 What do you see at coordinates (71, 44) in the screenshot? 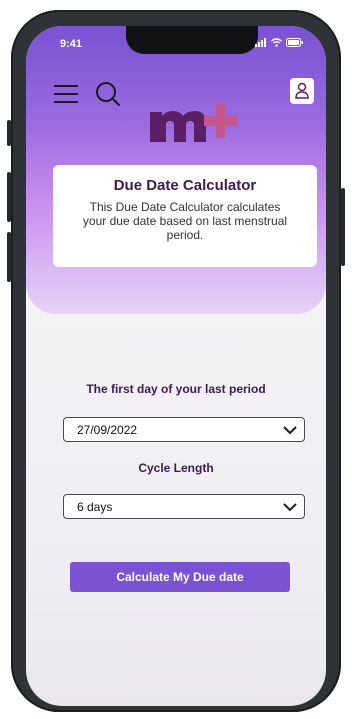
I see `status-time: 9:41` at bounding box center [71, 44].